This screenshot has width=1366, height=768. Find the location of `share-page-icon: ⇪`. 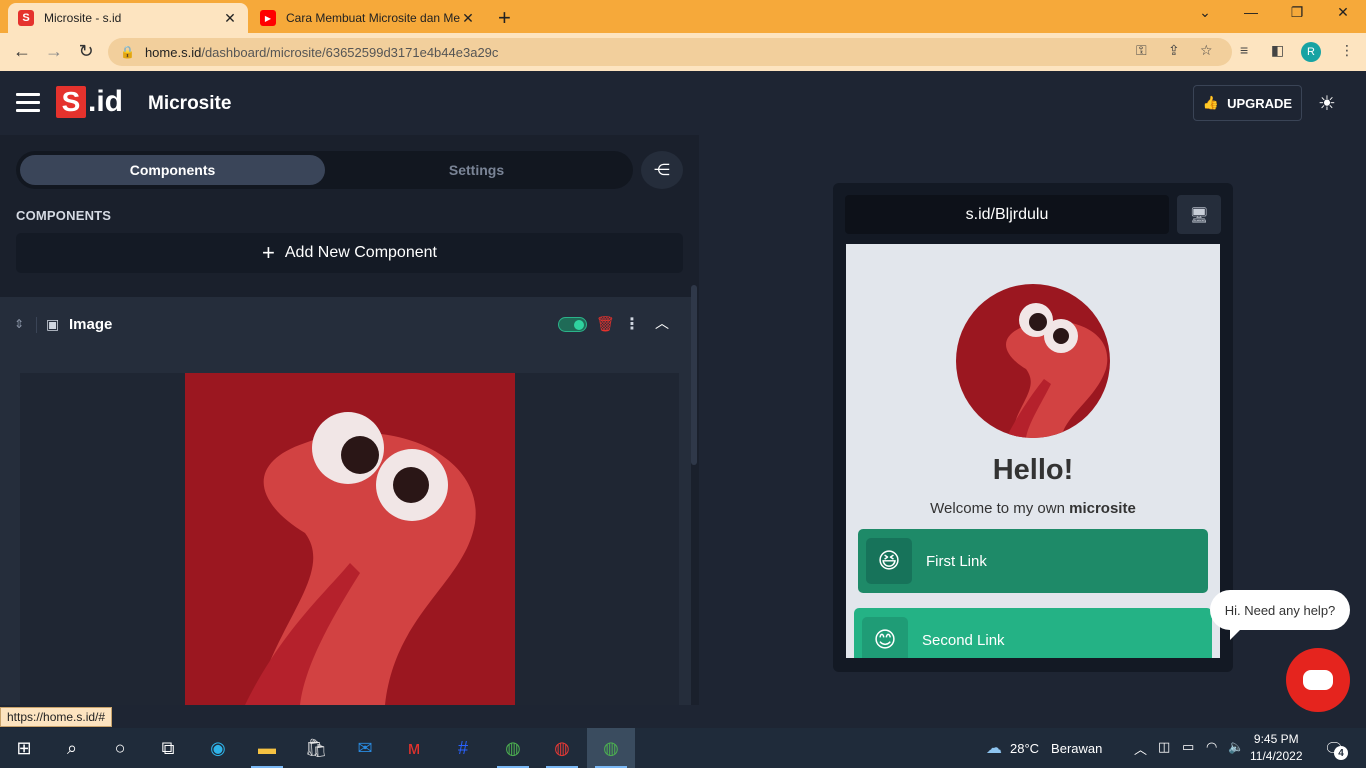

share-page-icon: ⇪ is located at coordinates (1174, 50).